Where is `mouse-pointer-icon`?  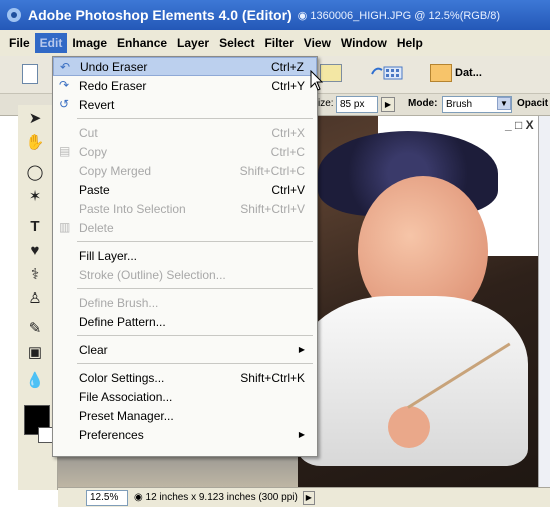 mouse-pointer-icon is located at coordinates (317, 80).